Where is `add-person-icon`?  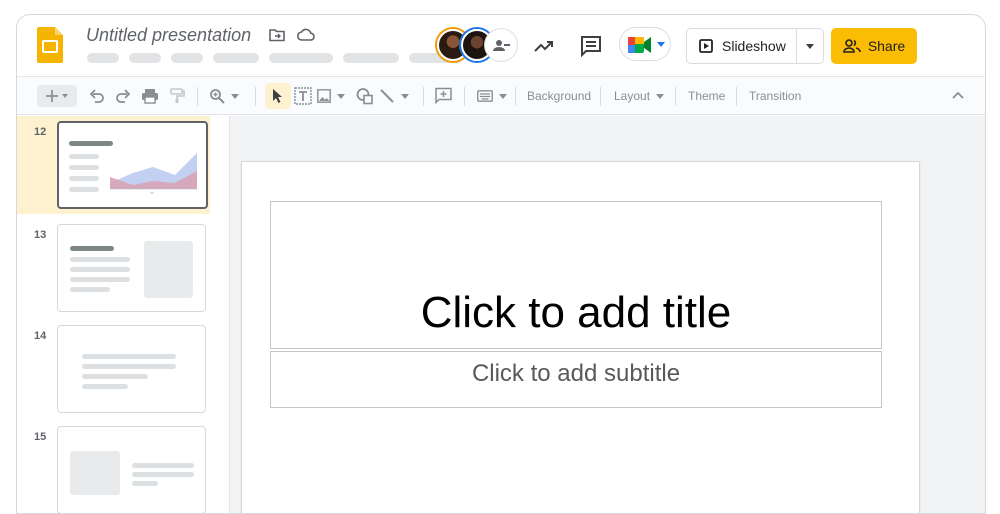 add-person-icon is located at coordinates (501, 45).